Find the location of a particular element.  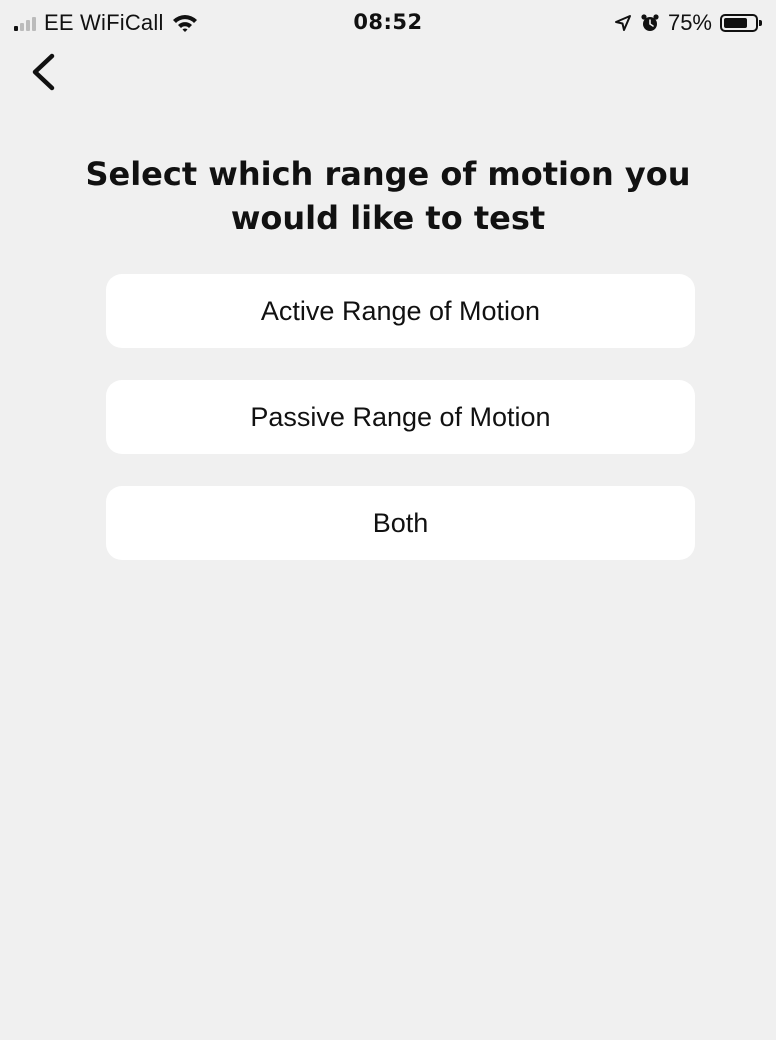

battery-percent: 75% is located at coordinates (689, 22).